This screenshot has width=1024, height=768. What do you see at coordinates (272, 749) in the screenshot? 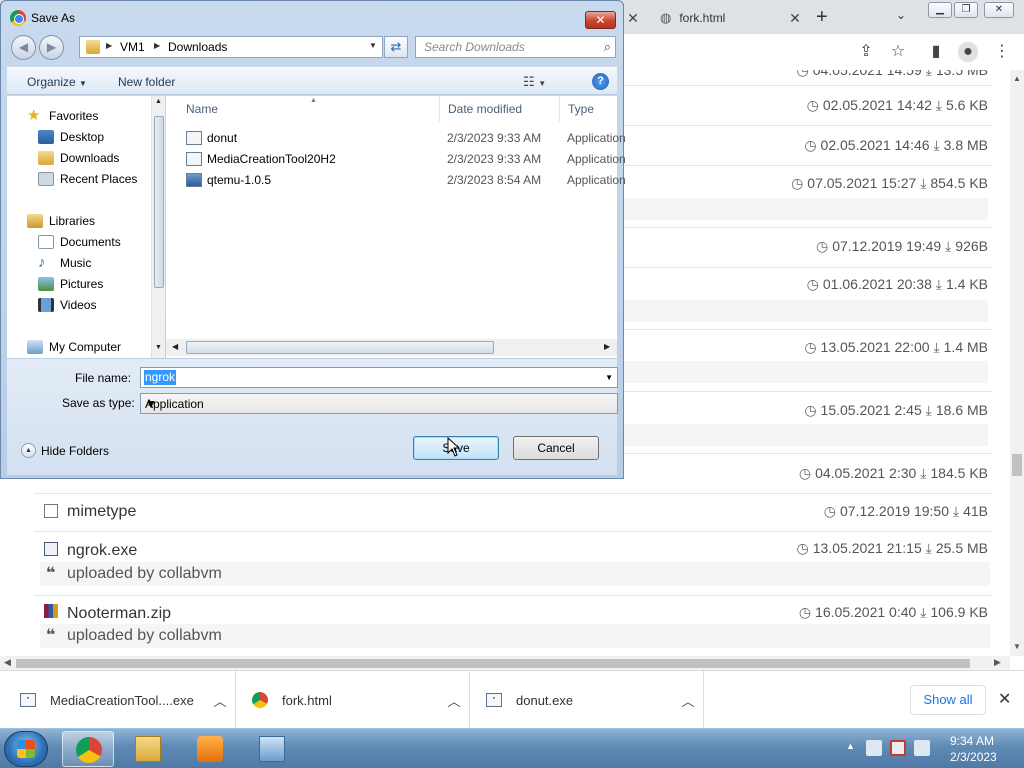
I see `taskbar-computer` at bounding box center [272, 749].